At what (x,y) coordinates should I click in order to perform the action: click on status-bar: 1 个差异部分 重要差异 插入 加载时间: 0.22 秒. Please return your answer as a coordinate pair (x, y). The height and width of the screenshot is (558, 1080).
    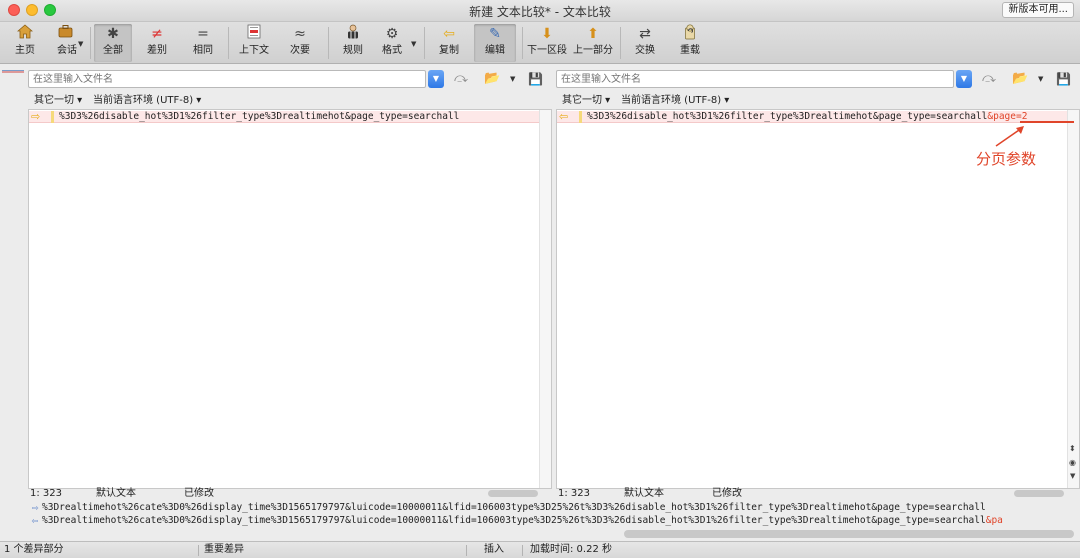
    Looking at the image, I should click on (540, 549).